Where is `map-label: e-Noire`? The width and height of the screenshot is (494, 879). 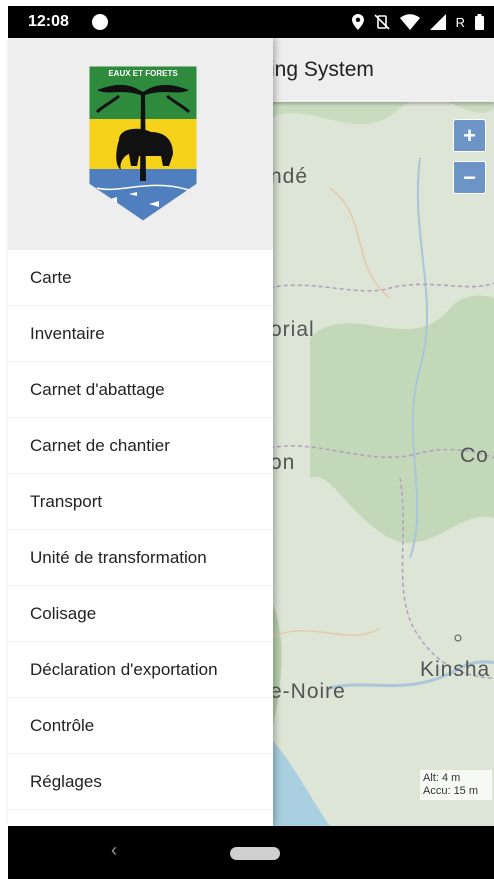
map-label: e-Noire is located at coordinates (308, 691).